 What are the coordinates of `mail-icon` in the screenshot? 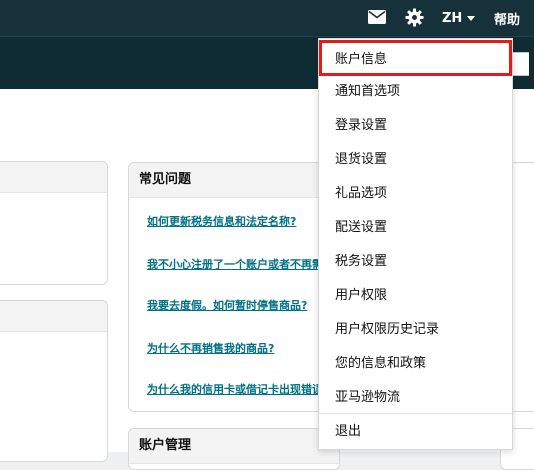 It's located at (377, 17).